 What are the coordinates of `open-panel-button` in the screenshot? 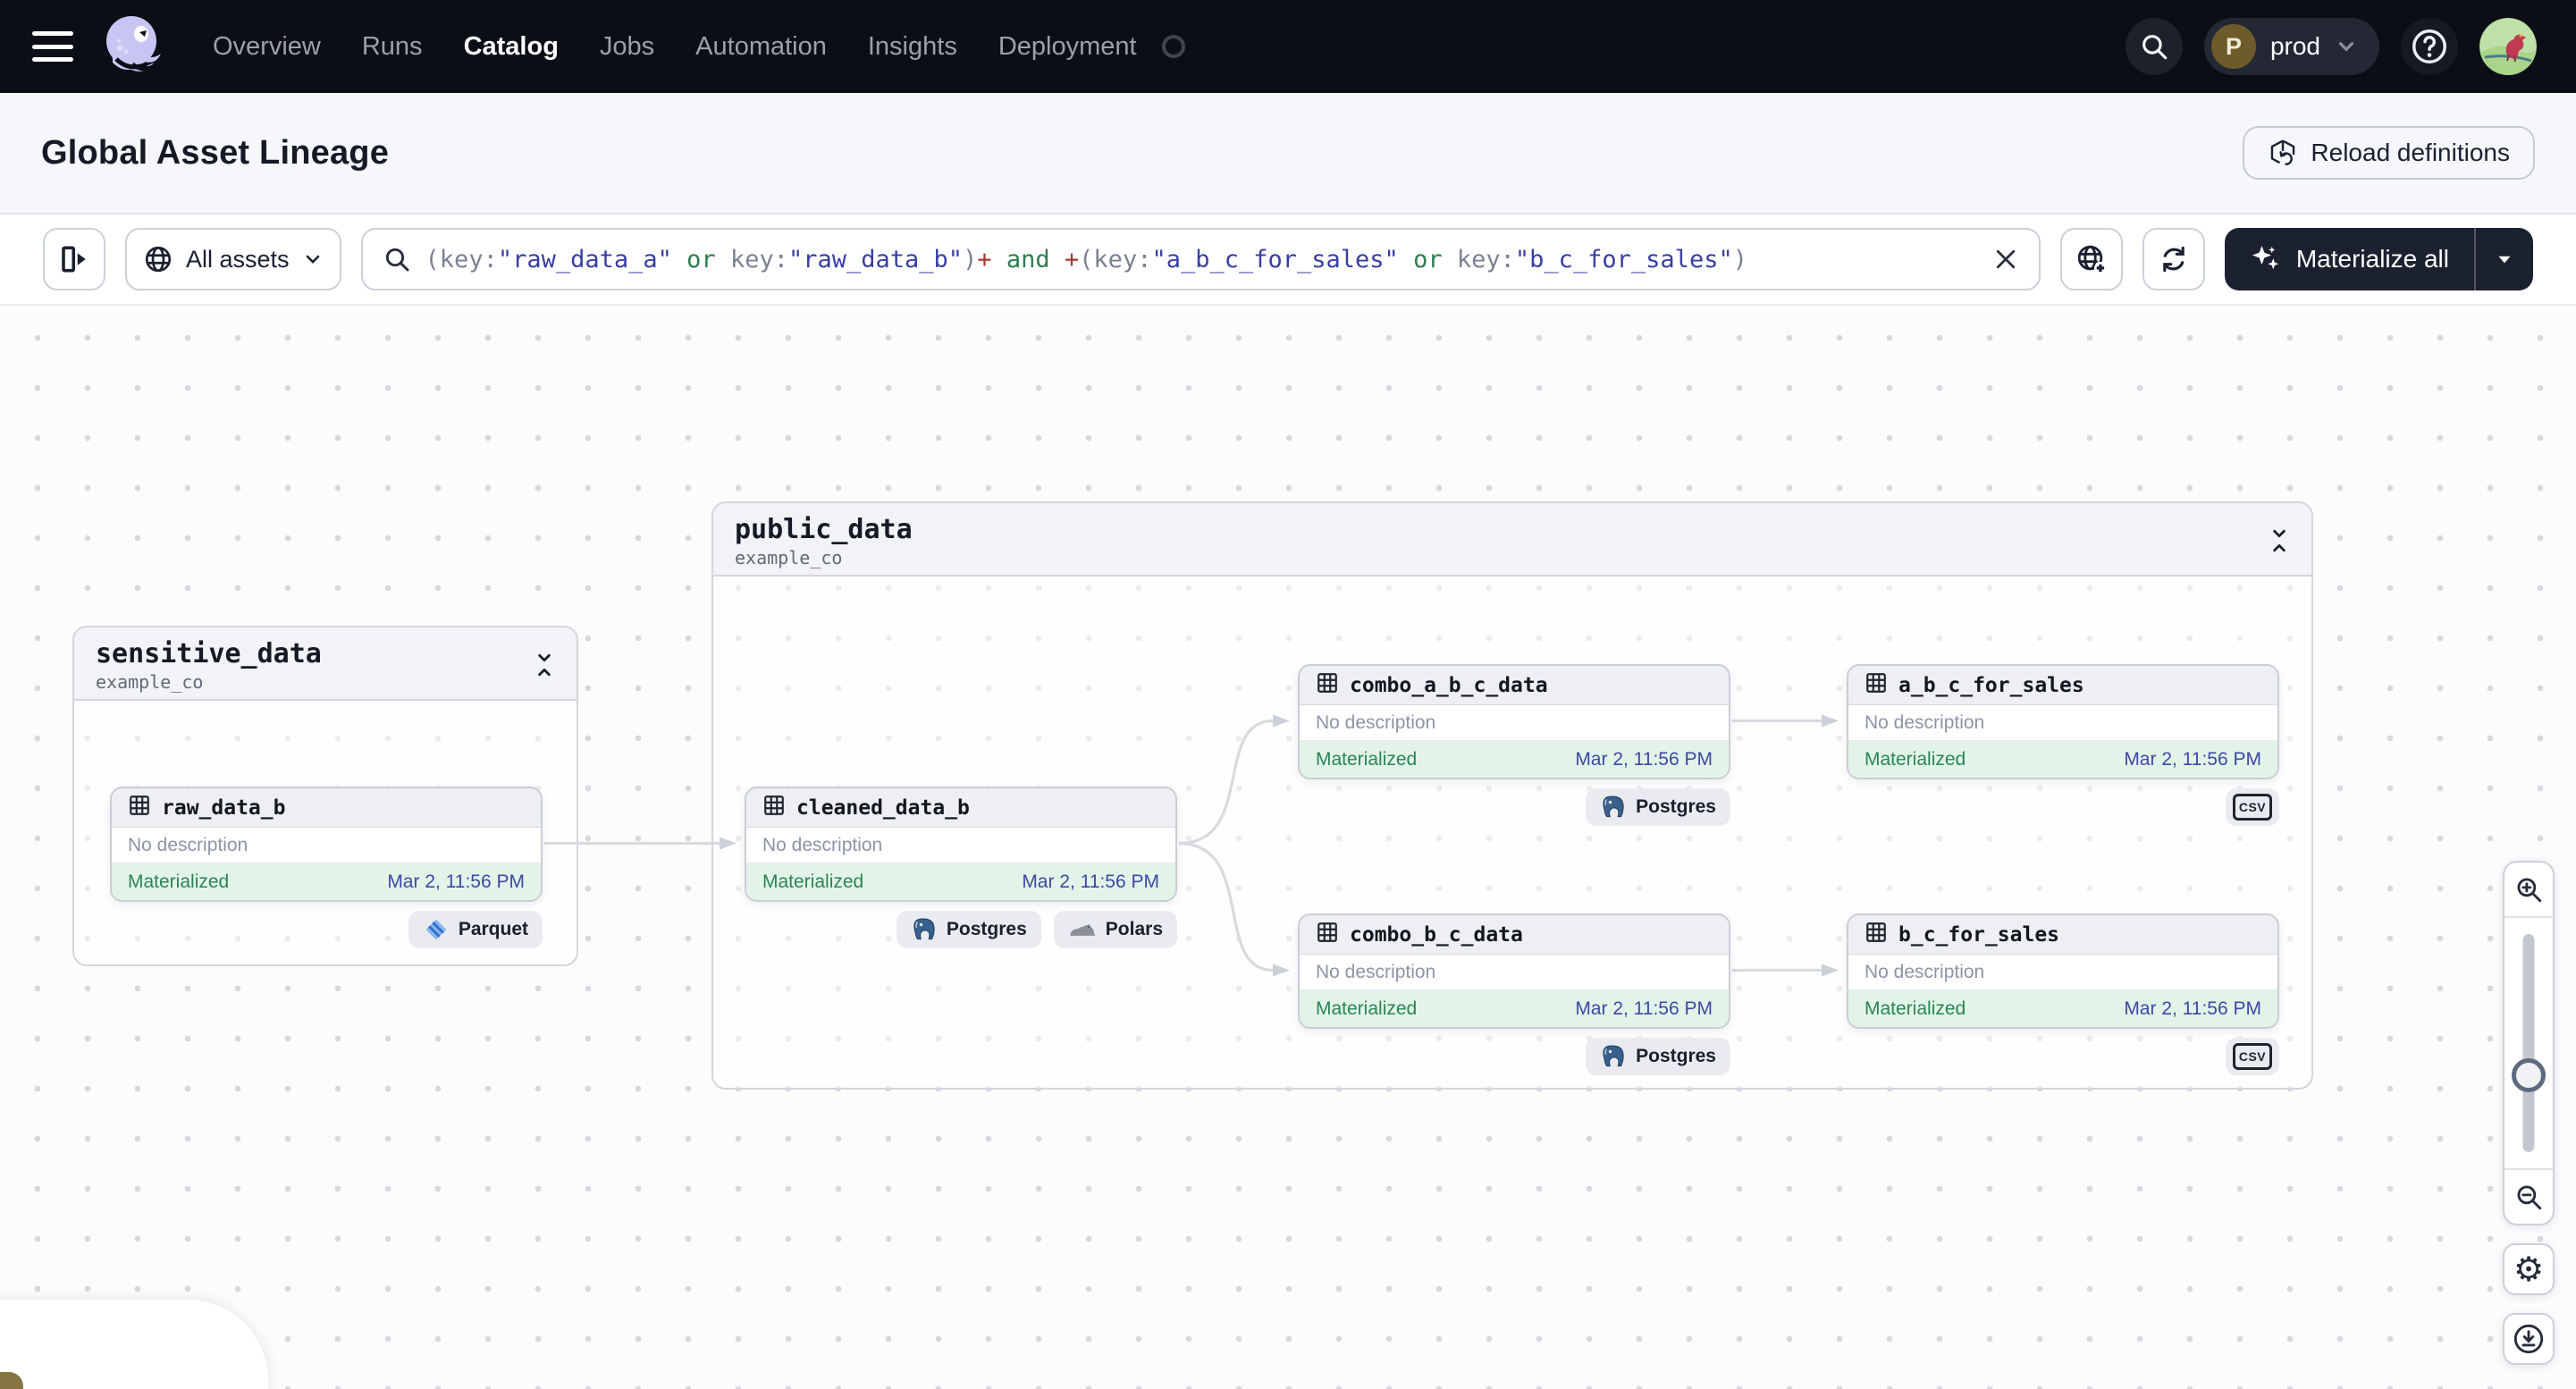 It's located at (74, 259).